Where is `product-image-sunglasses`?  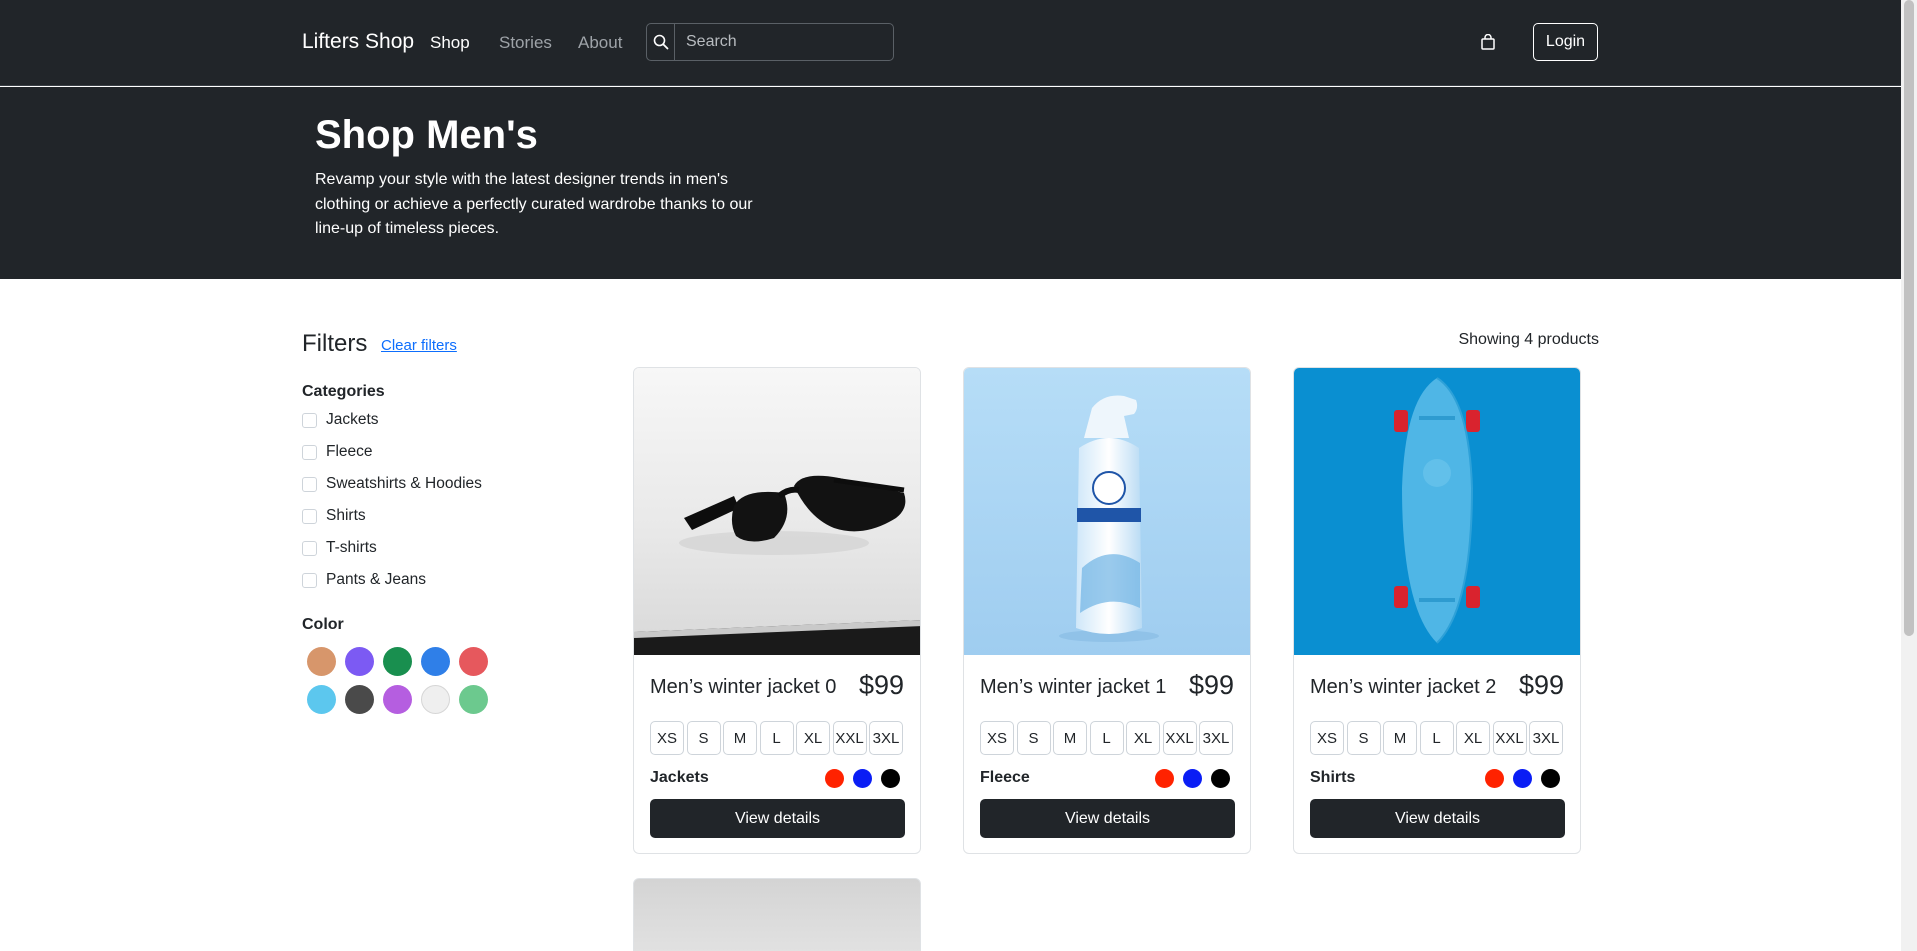
product-image-sunglasses is located at coordinates (777, 511).